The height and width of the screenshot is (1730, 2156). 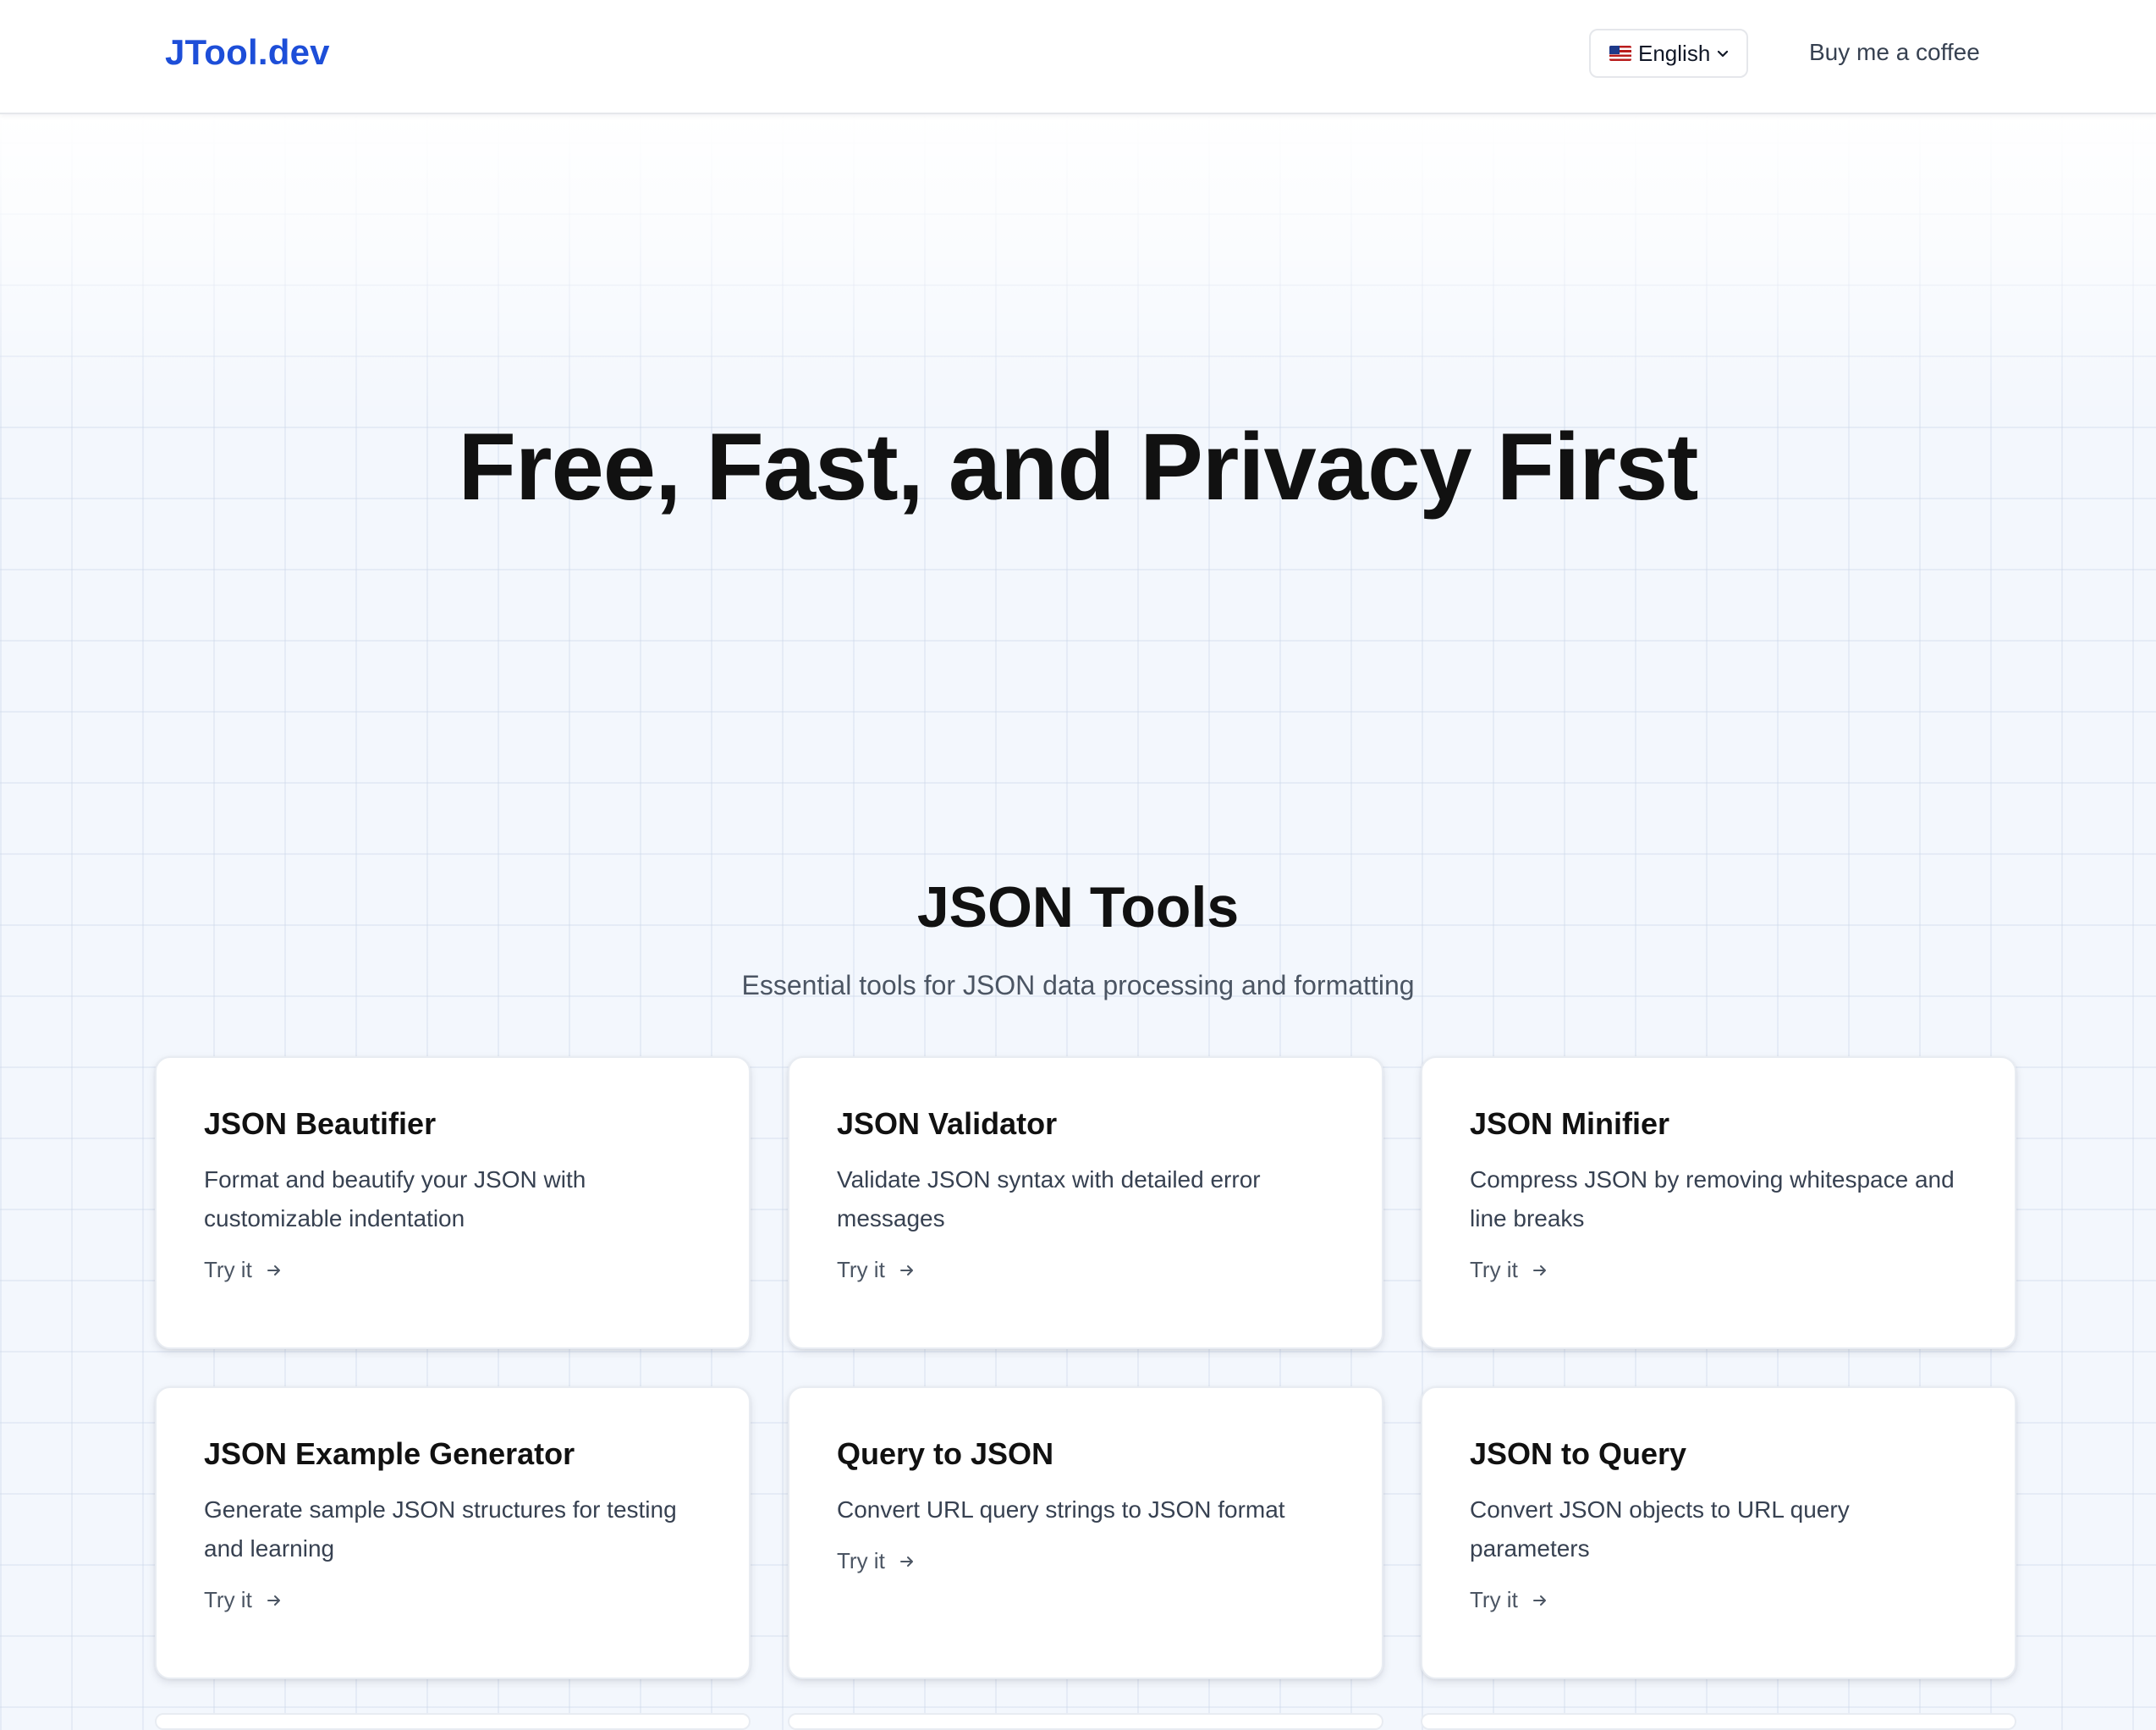 What do you see at coordinates (1078, 907) in the screenshot?
I see `section-title: JSON Tools` at bounding box center [1078, 907].